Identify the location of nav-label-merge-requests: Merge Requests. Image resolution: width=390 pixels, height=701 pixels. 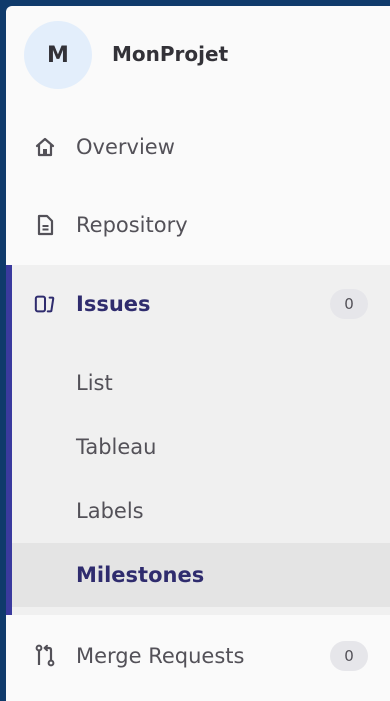
(160, 656).